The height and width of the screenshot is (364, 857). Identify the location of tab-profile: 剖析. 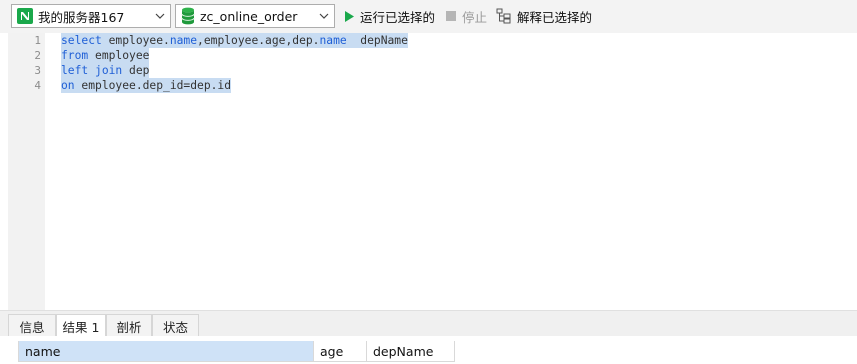
(129, 325).